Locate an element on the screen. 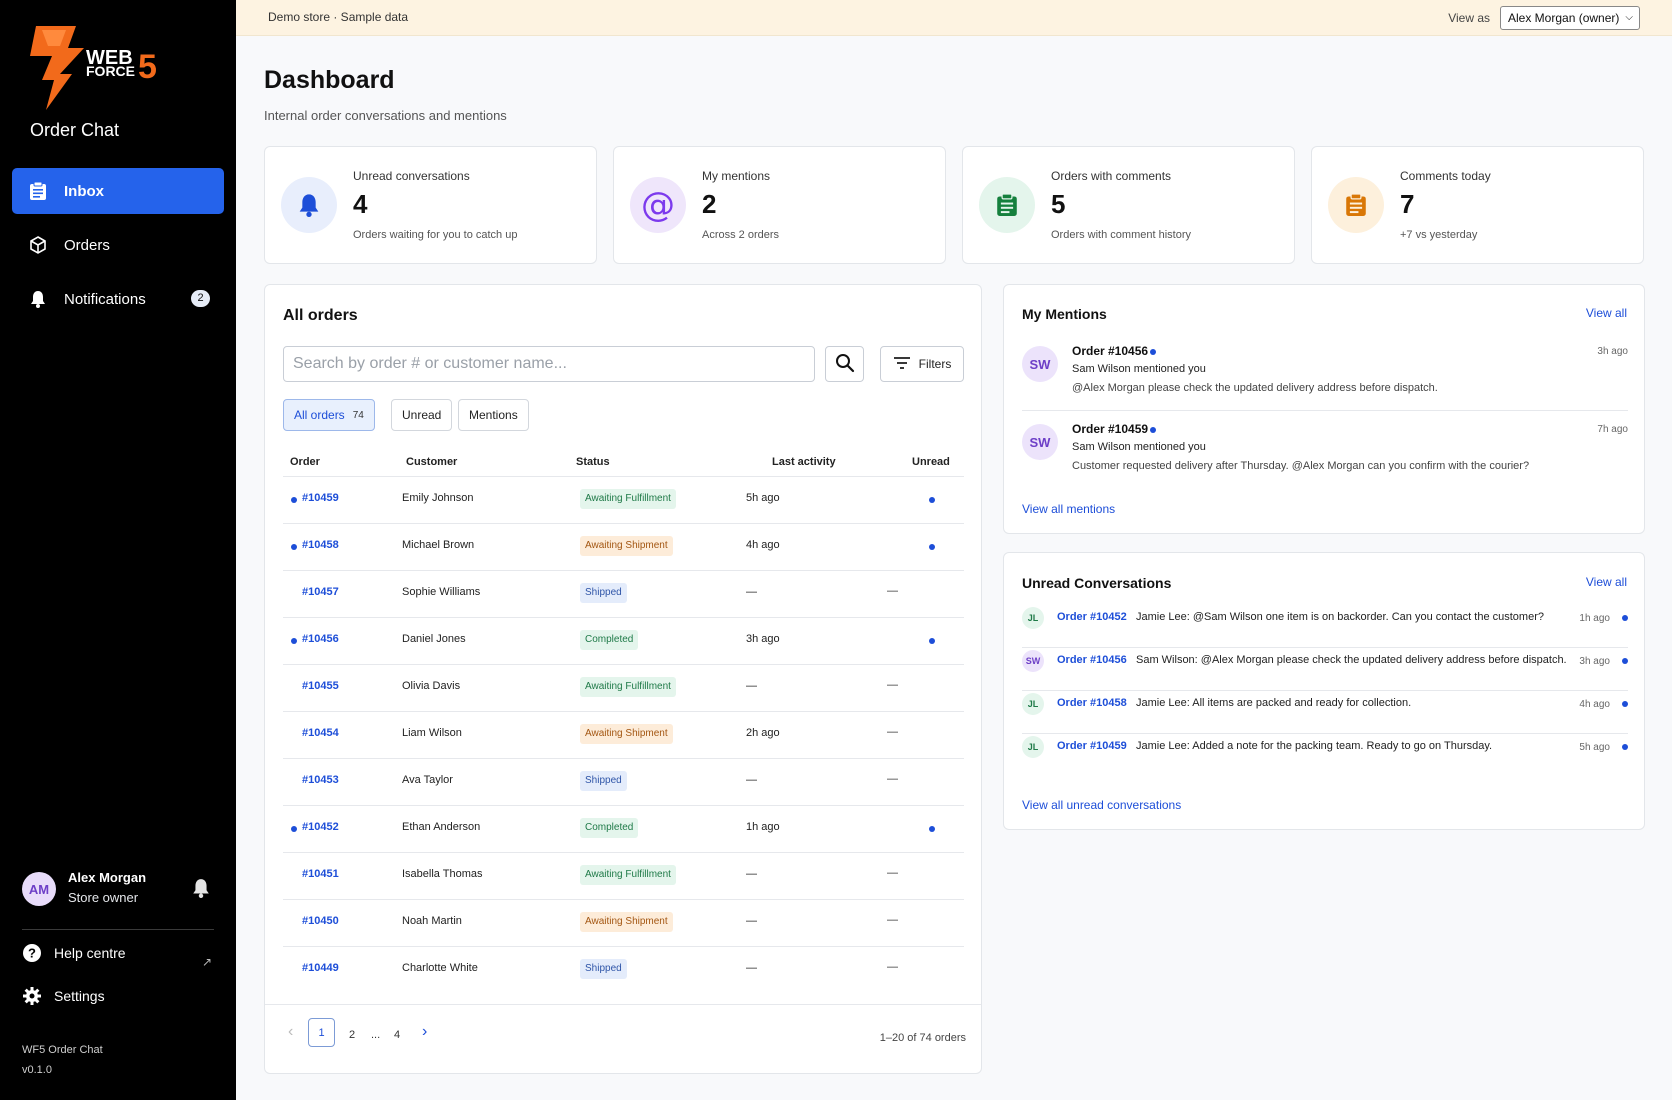  user-name: Alex Morgan is located at coordinates (107, 877).